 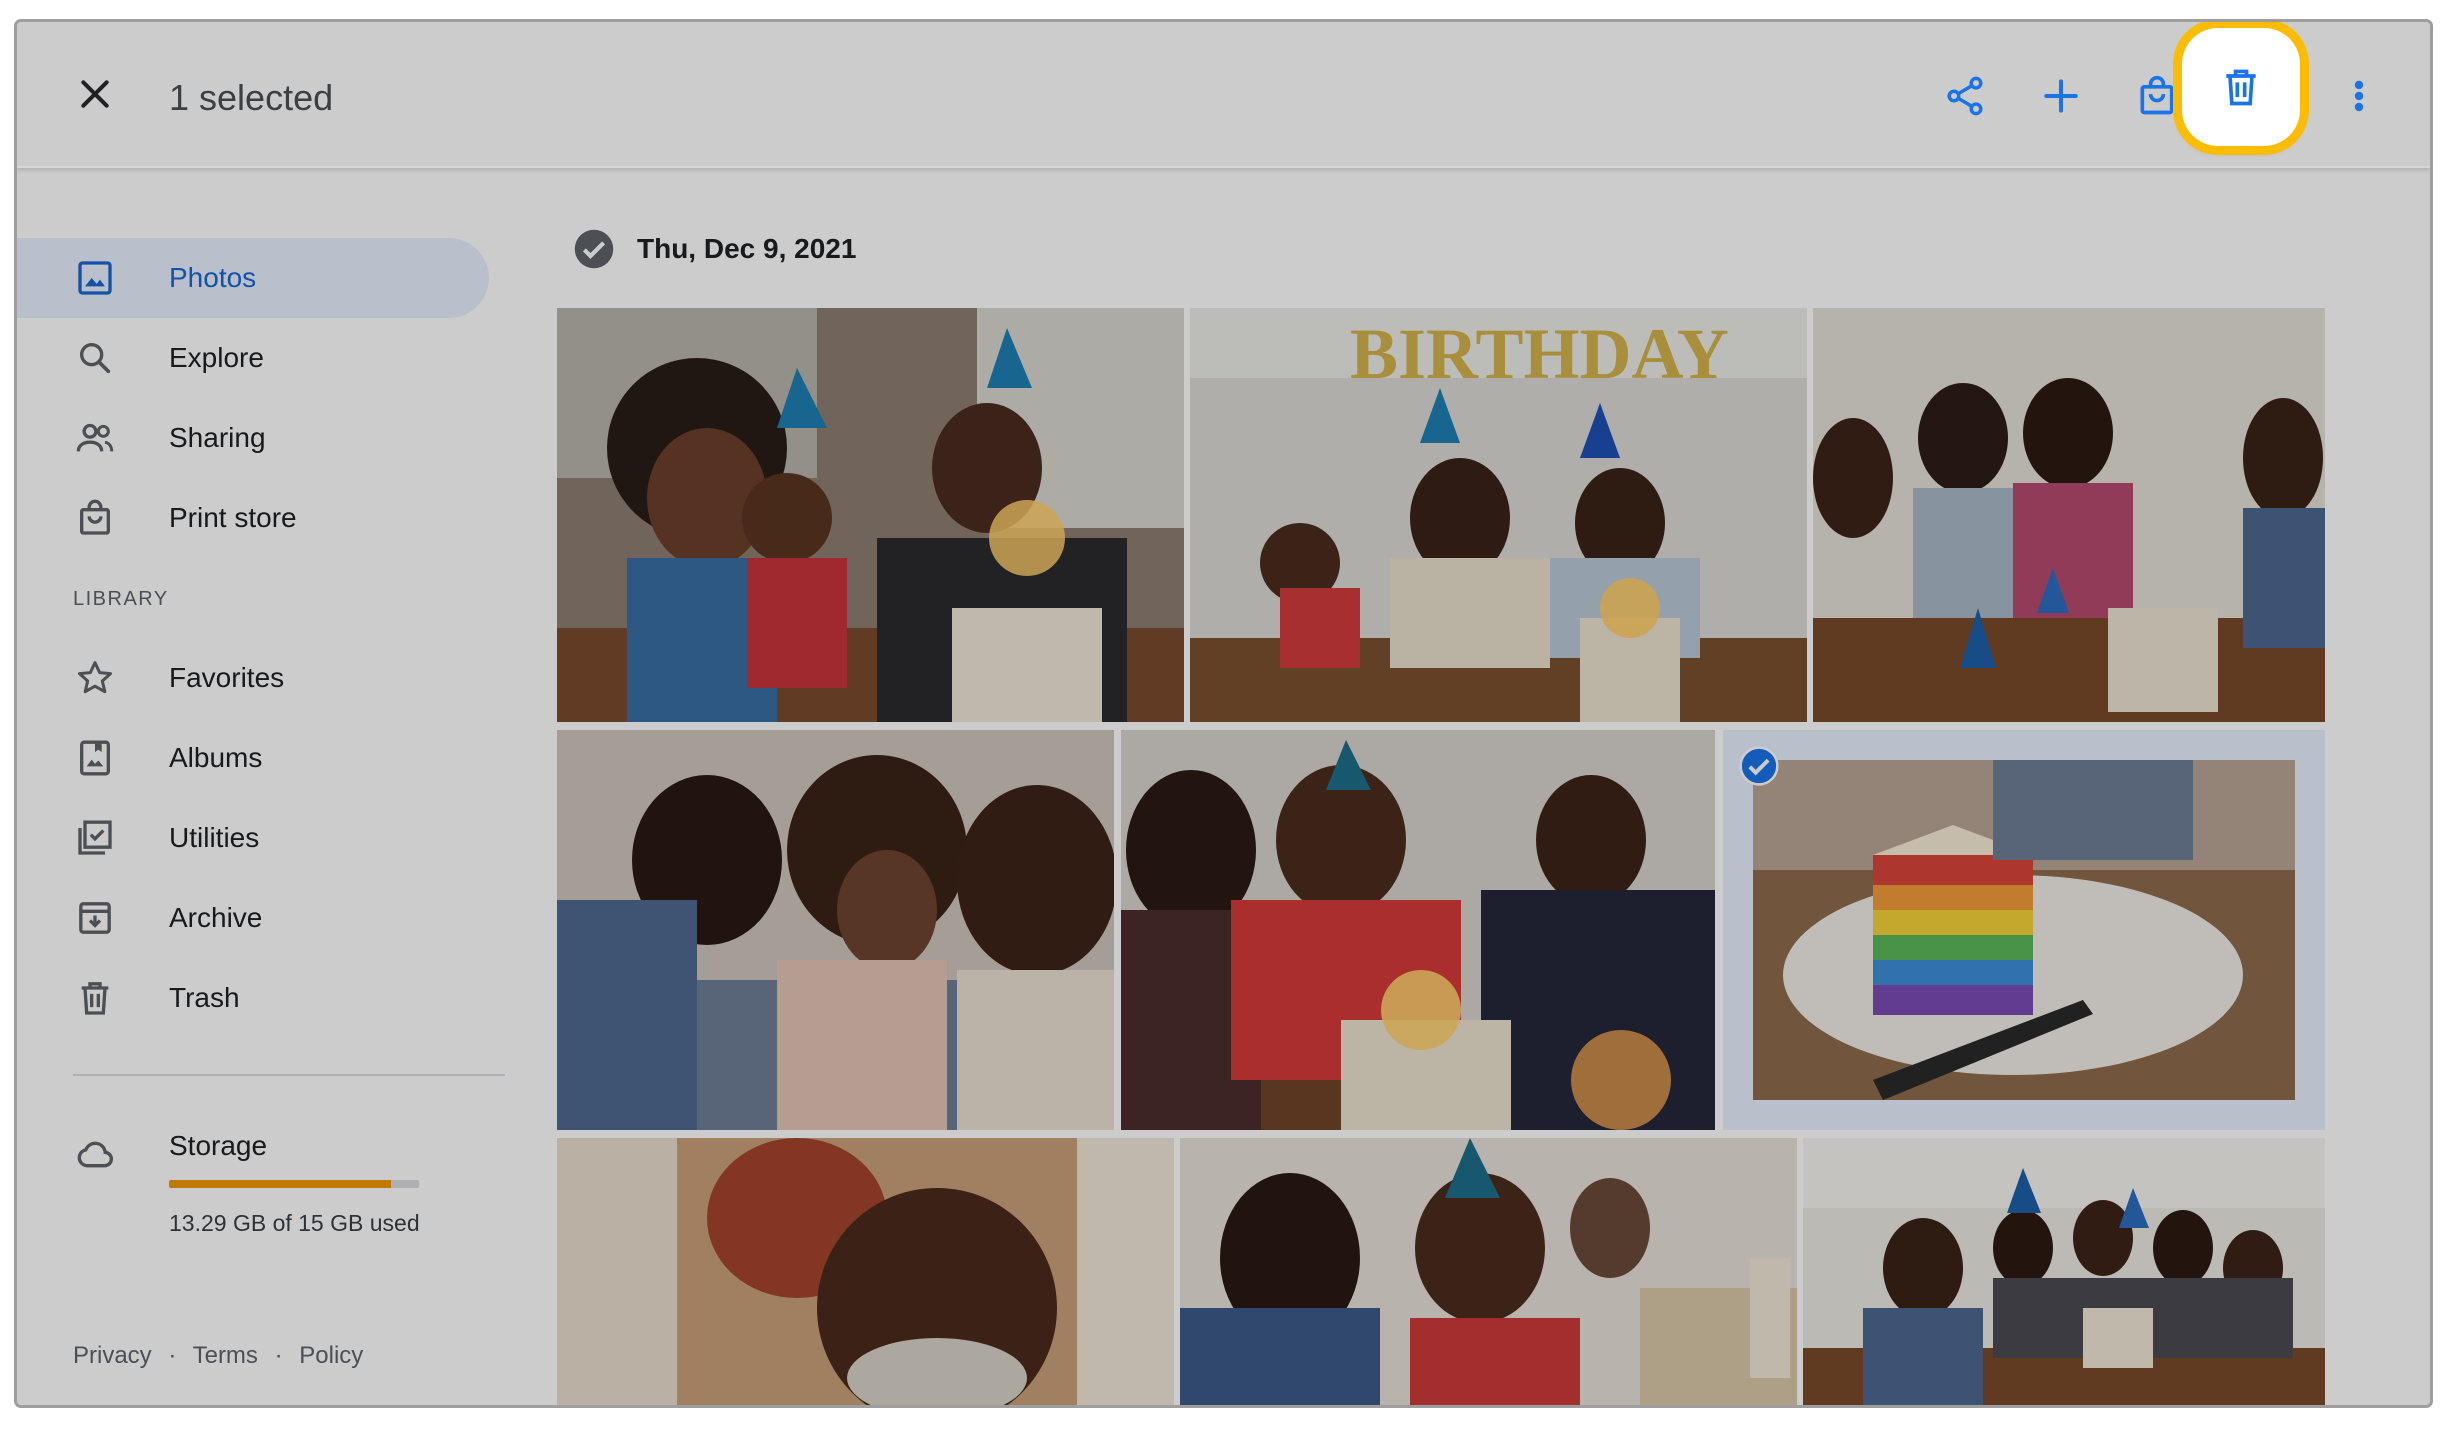 I want to click on cloud-icon, so click(x=95, y=1154).